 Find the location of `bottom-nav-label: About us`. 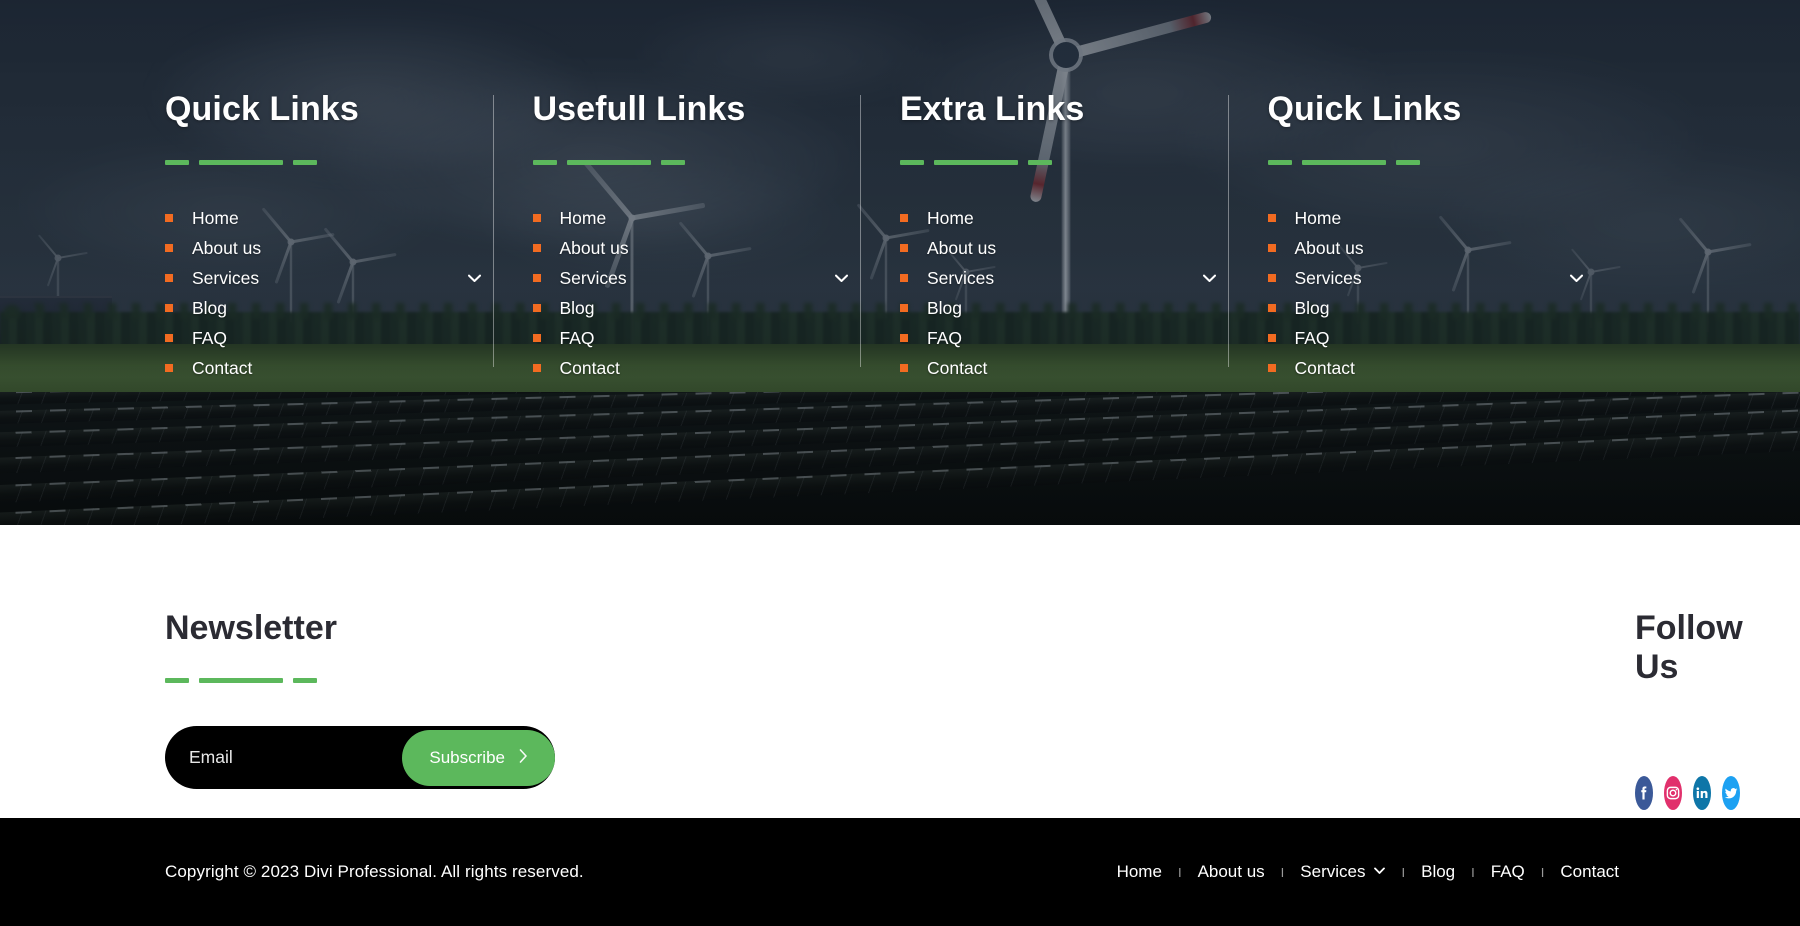

bottom-nav-label: About us is located at coordinates (1231, 871).